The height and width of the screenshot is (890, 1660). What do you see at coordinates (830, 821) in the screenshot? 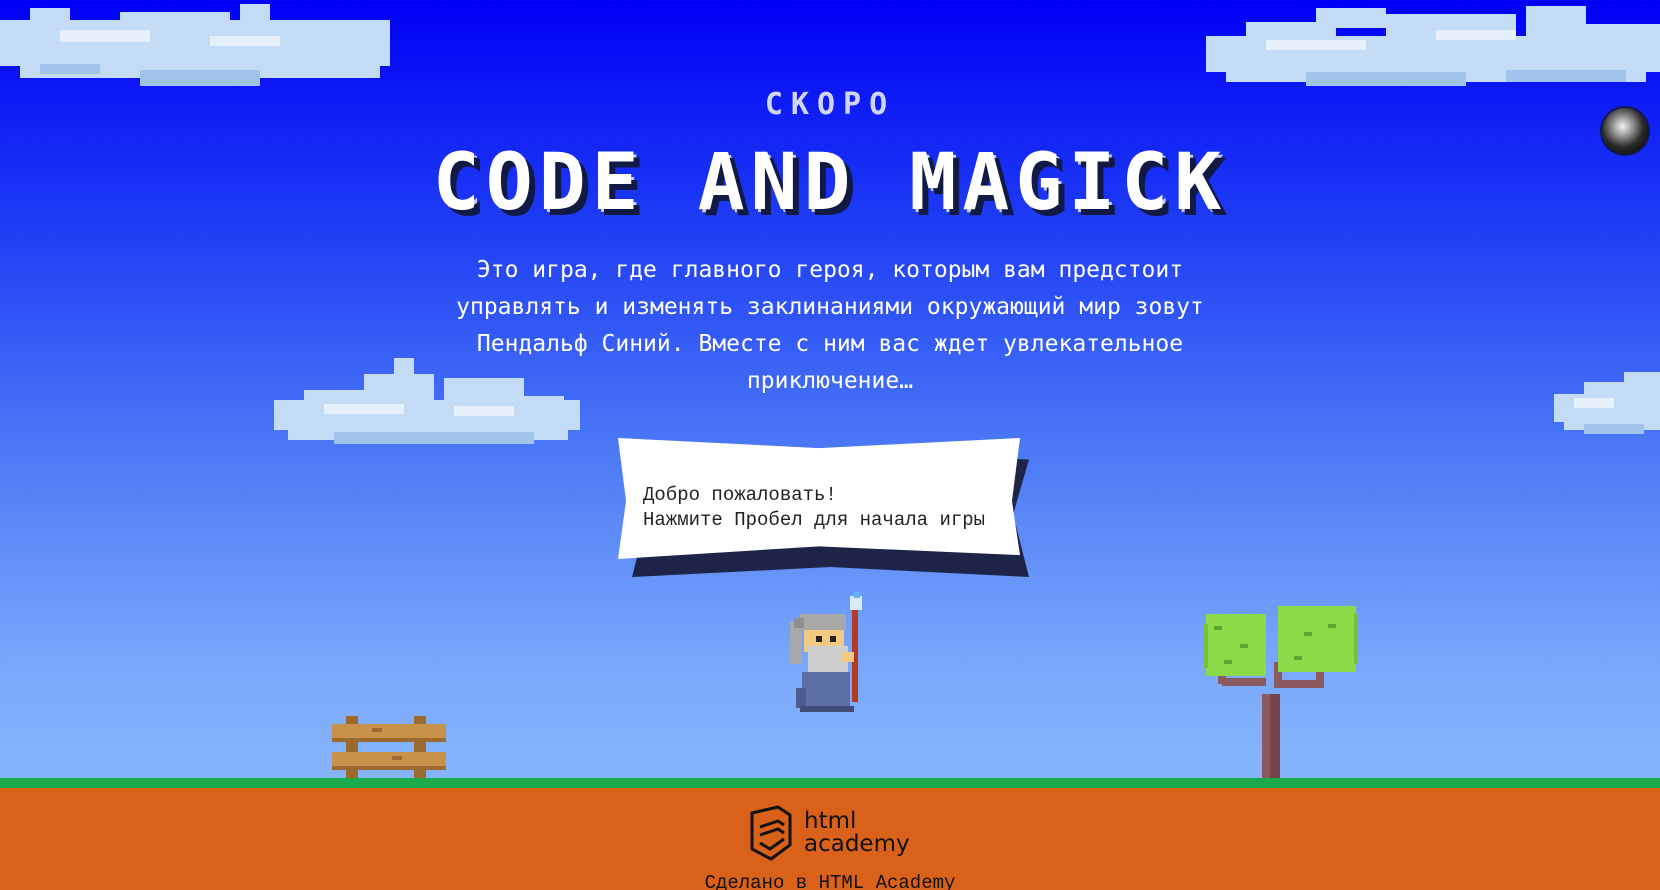
I see `logo-text-html: html` at bounding box center [830, 821].